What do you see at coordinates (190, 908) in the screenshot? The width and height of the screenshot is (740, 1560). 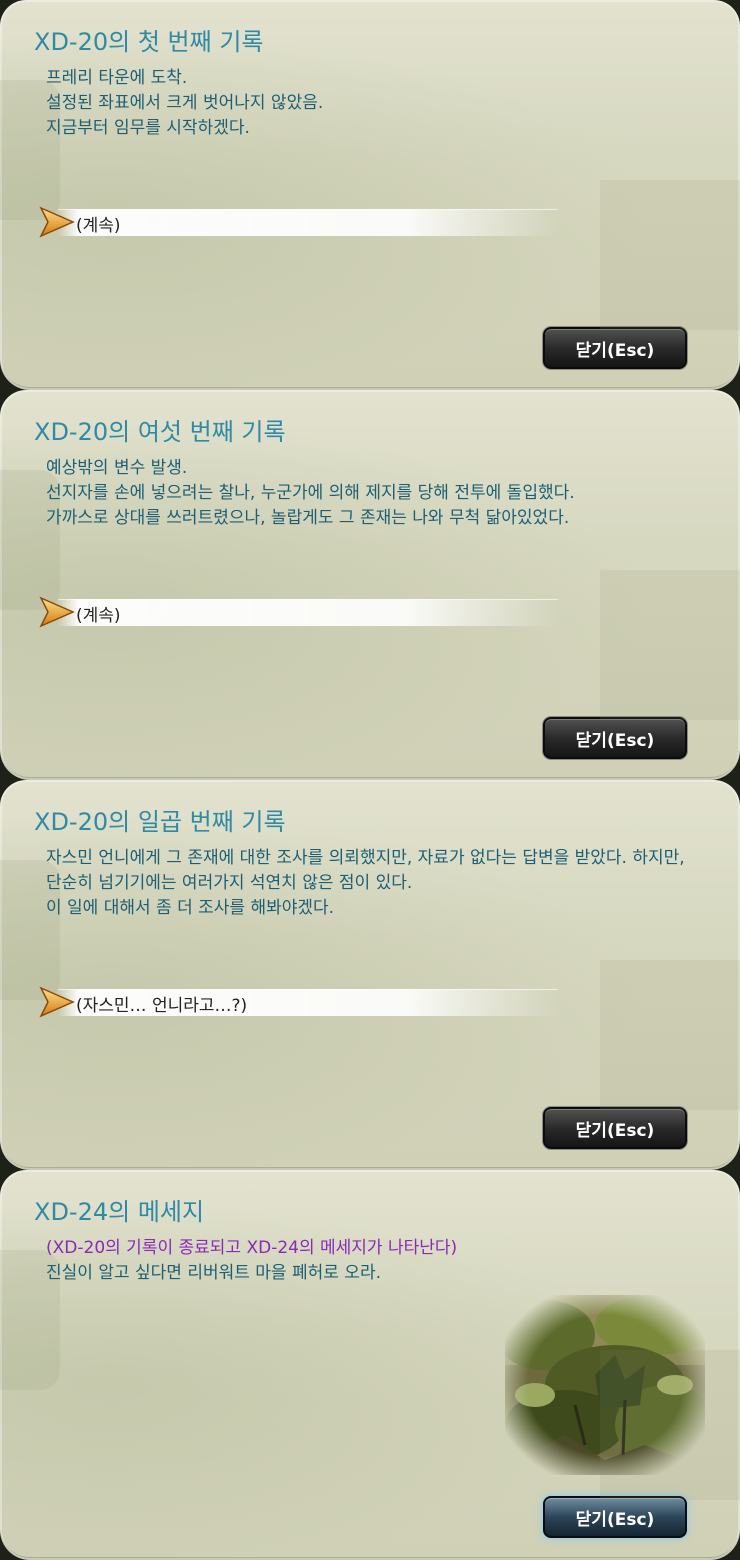 I see `body-line: 이 일에 대해서 좀 더 조사를 해봐야겠다.` at bounding box center [190, 908].